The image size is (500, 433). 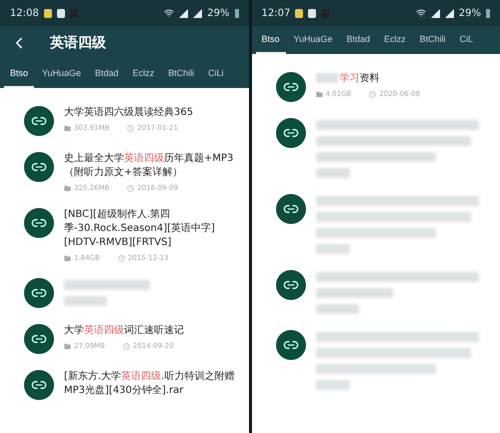 I want to click on item-title: 大学英语四级词汇速听速记, so click(x=150, y=331).